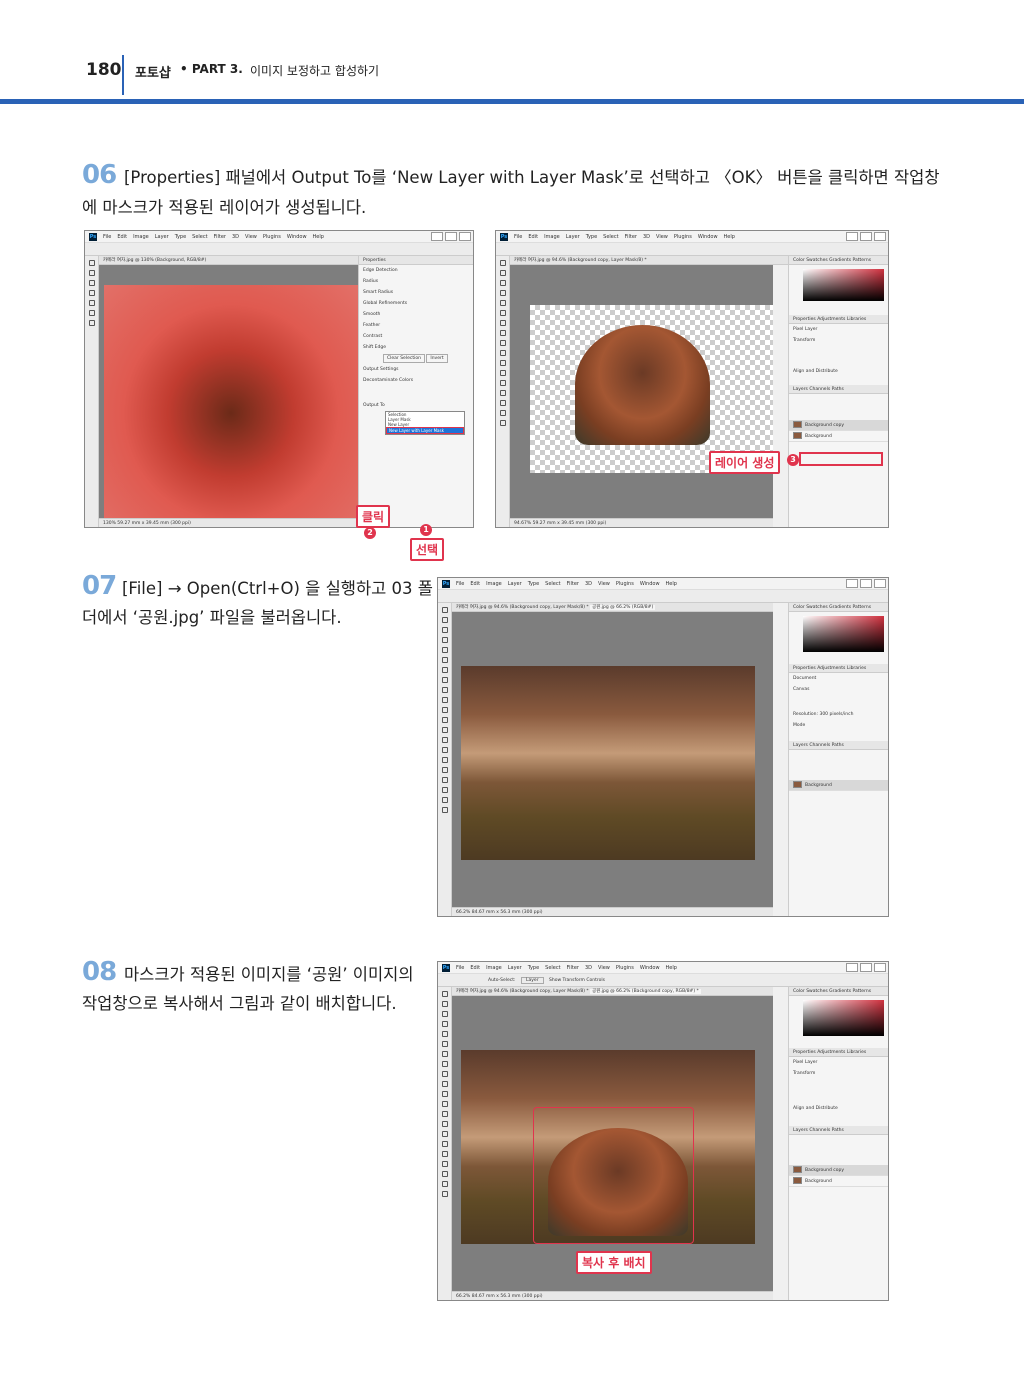 The image size is (1024, 1400). I want to click on pen-icon, so click(502, 413).